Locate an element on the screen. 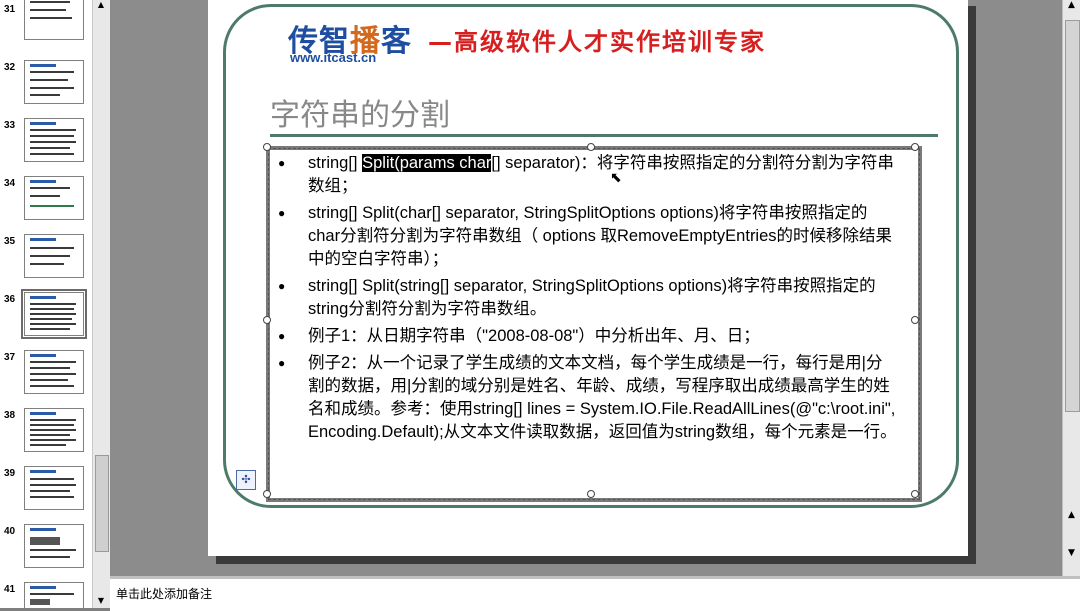  slide-title: 字符串的分割 is located at coordinates (360, 112).